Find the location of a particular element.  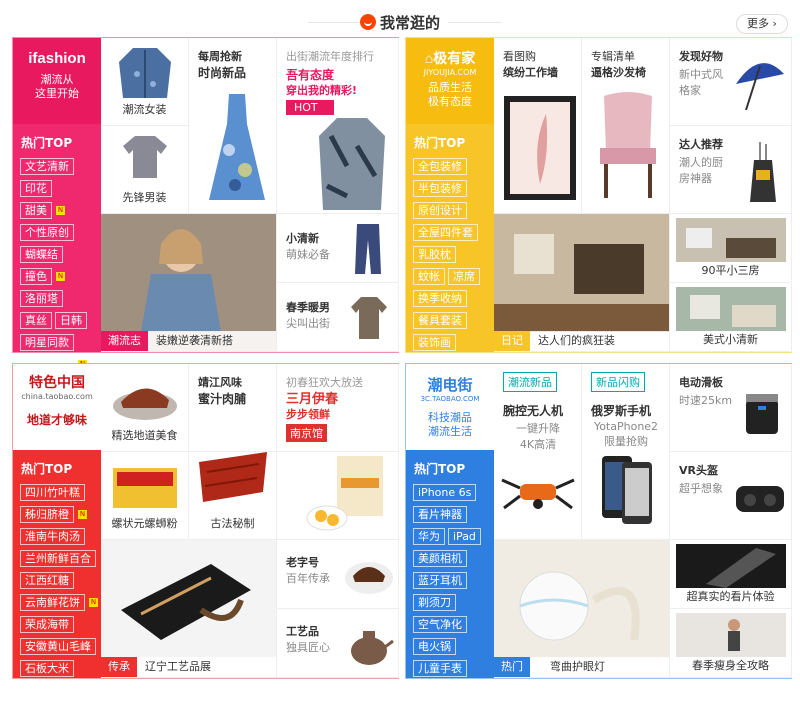

tile-trend-magazine: 潮流志 装嫩逆袭清新搭 is located at coordinates (189, 283).